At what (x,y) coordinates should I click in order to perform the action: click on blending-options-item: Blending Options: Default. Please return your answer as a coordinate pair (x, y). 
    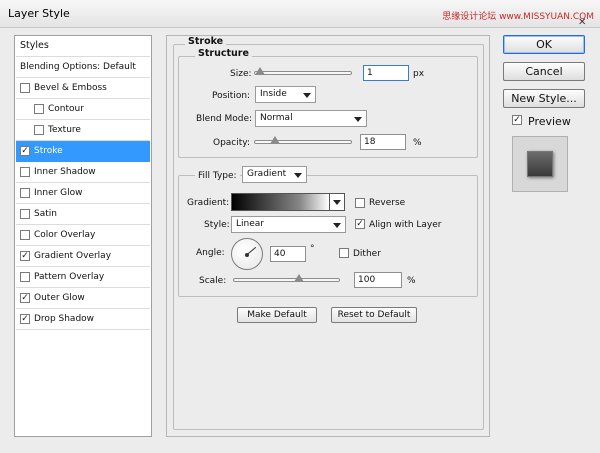
    Looking at the image, I should click on (83, 67).